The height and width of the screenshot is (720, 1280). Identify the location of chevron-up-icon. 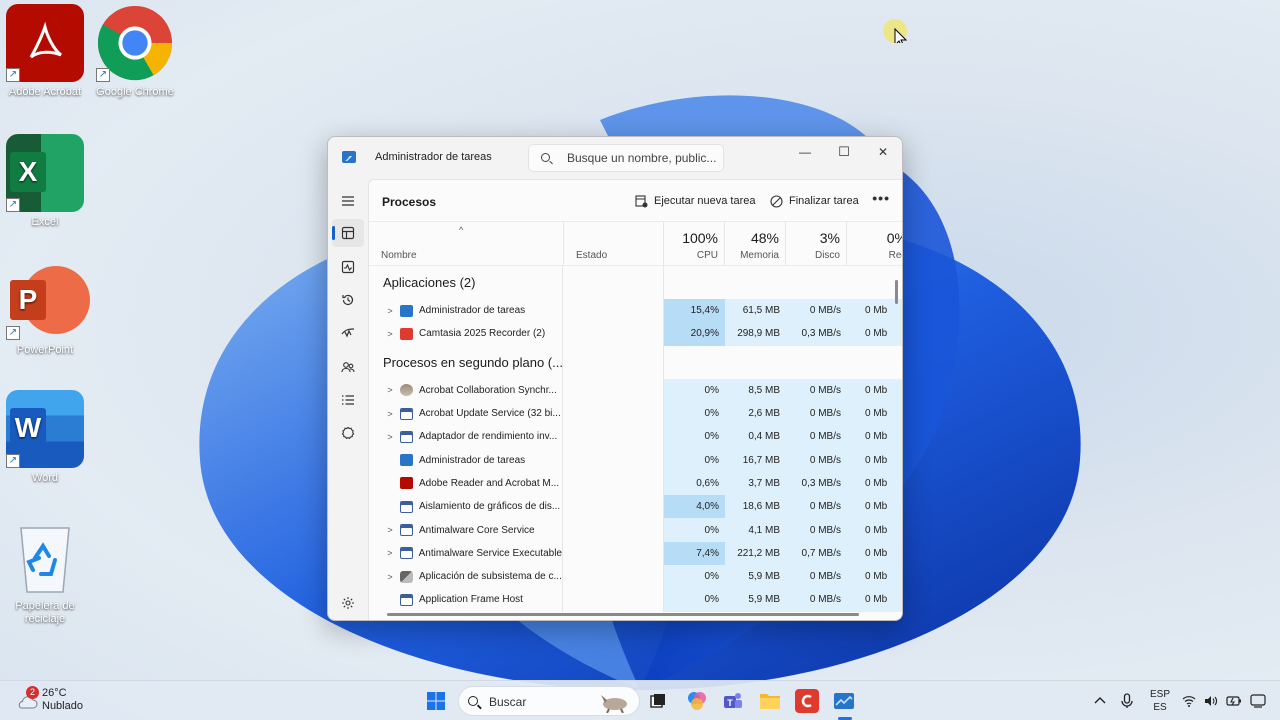
(1100, 700).